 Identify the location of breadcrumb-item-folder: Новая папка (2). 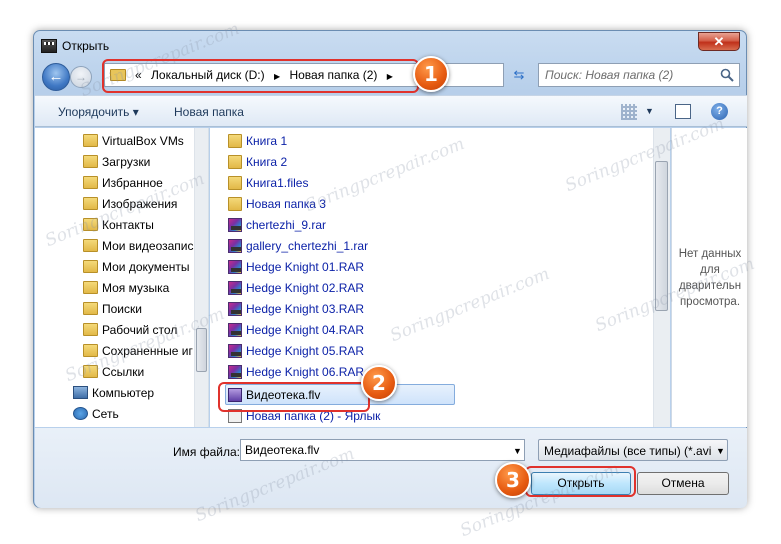
(333, 75).